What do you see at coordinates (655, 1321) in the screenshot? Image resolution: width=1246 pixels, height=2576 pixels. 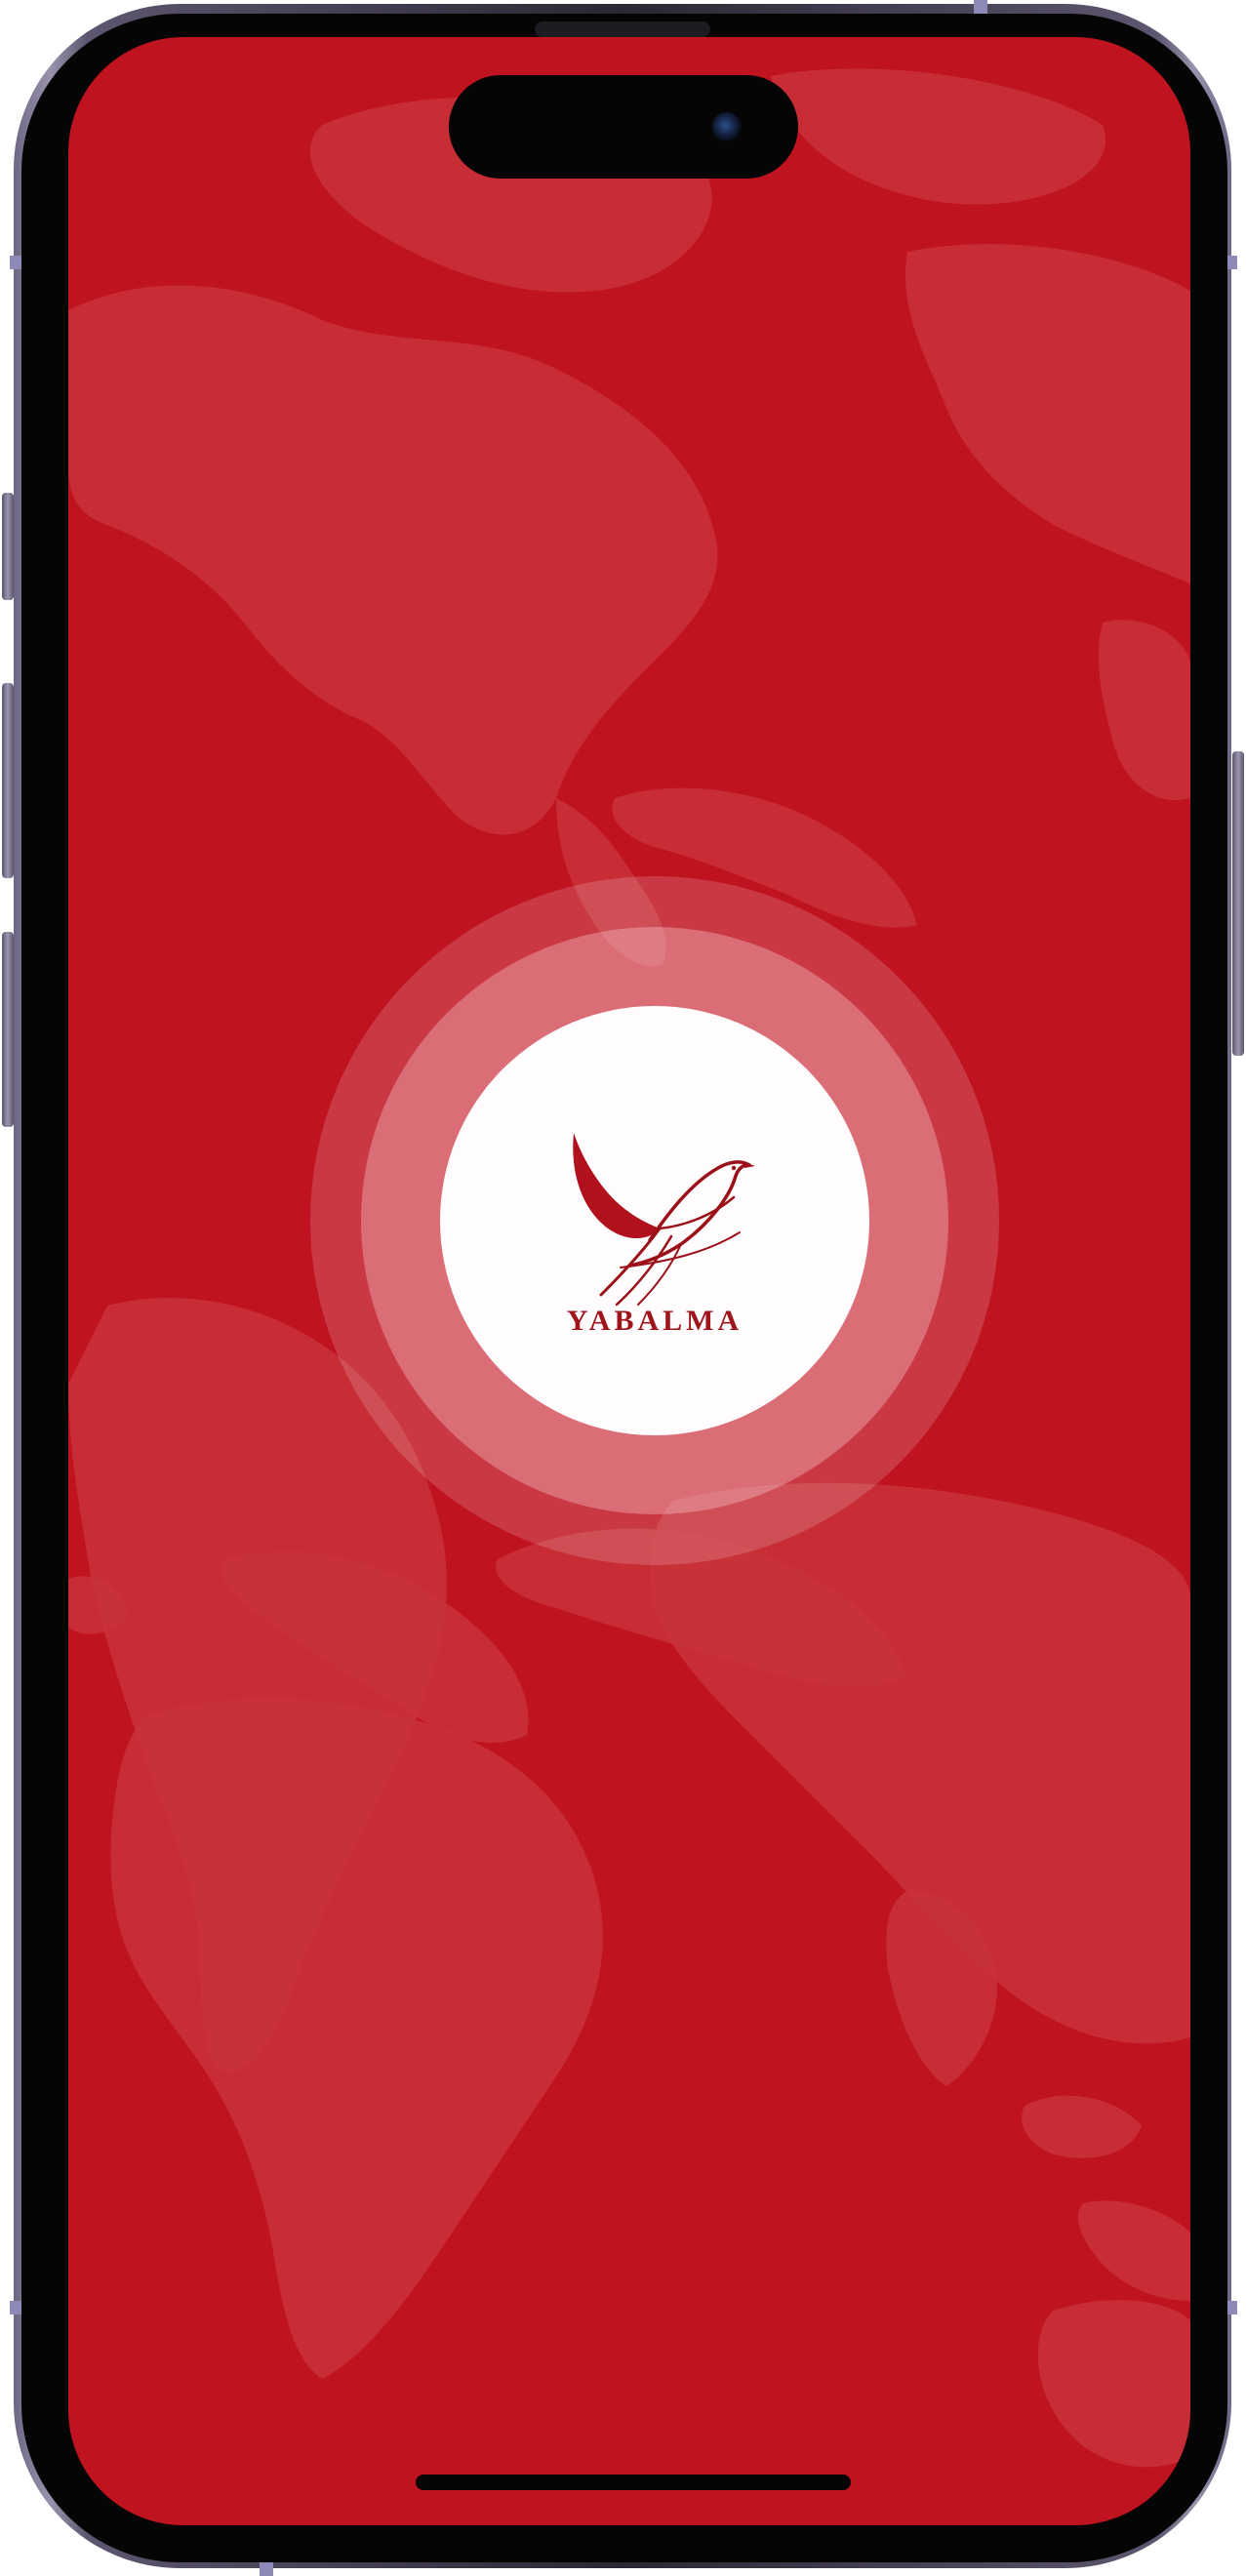 I see `brand-name: YABALMA` at bounding box center [655, 1321].